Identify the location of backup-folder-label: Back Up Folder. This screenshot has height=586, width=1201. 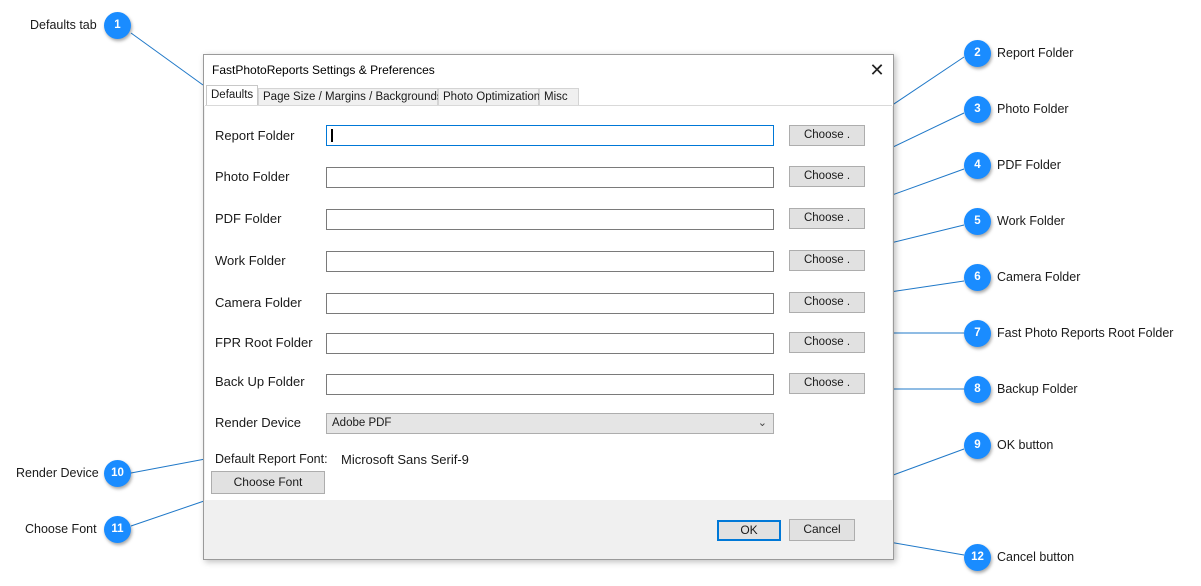
(260, 381).